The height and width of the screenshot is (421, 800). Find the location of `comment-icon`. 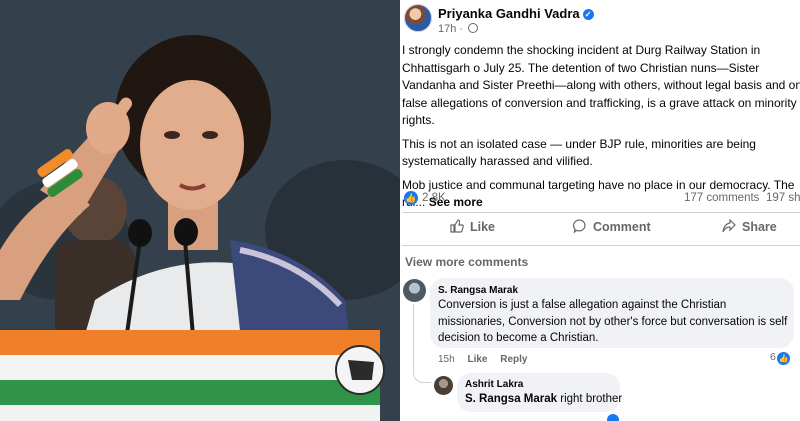

comment-icon is located at coordinates (579, 226).